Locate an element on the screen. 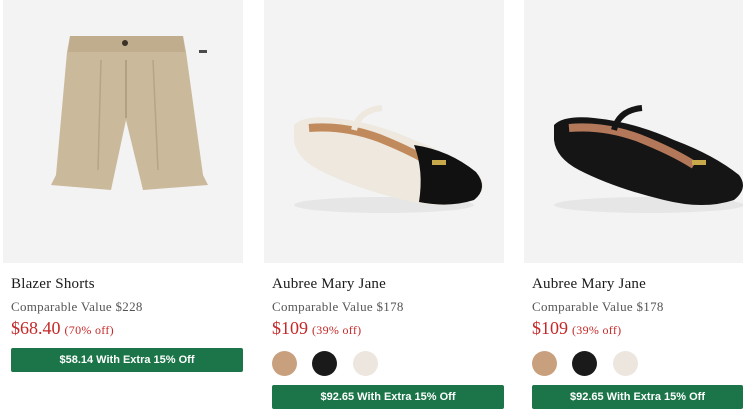 The image size is (743, 411). comparable-value: Comparable Value $228 is located at coordinates (77, 306).